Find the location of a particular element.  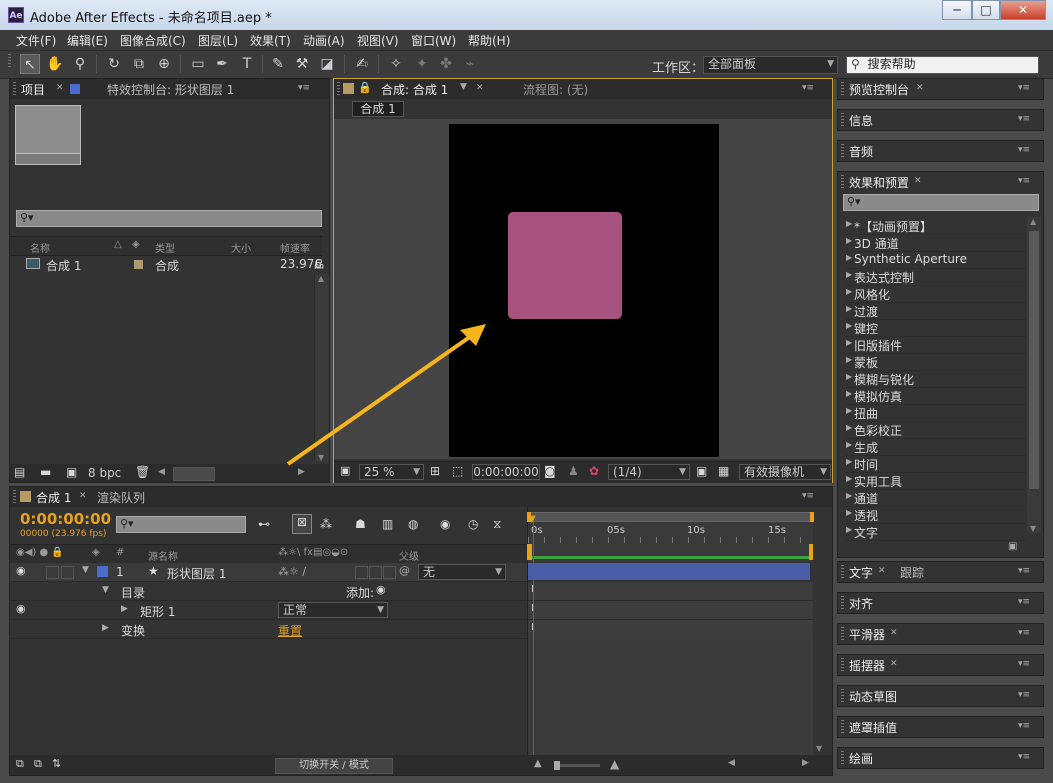

tab-effect-controls: 特效控制台: 形状图层 1 is located at coordinates (170, 89).